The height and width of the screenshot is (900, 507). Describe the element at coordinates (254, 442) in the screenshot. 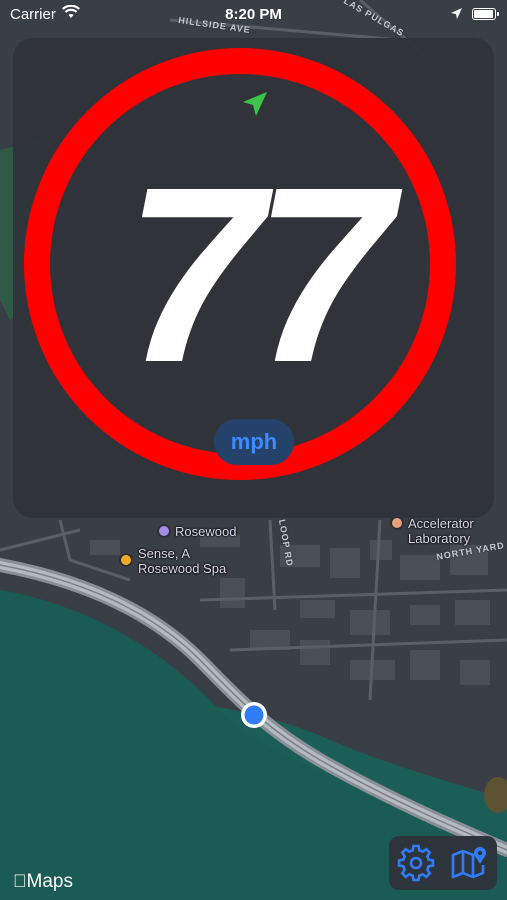

I see `unit-toggle-button: mph` at that location.